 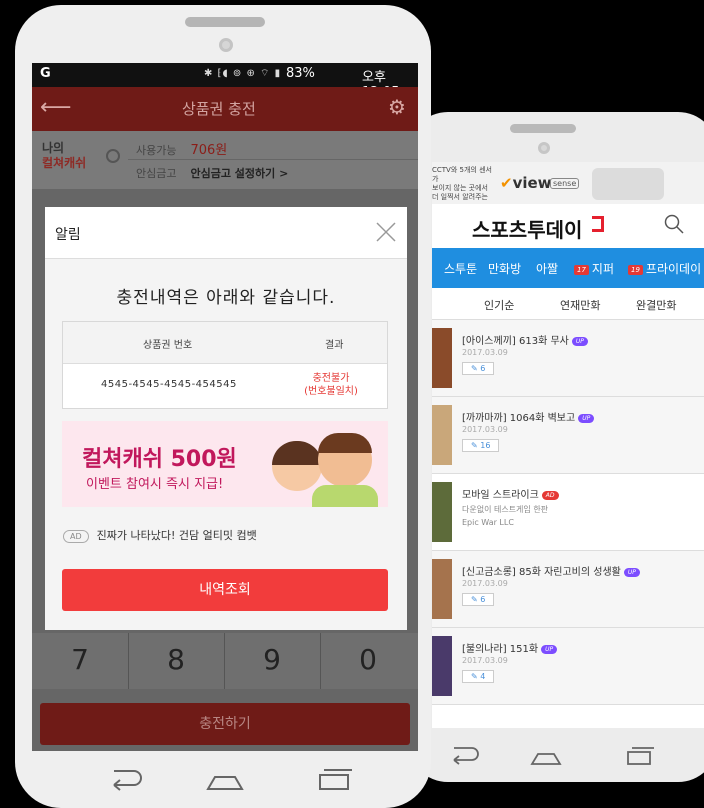 I want to click on app-header: 스포츠투데이, so click(x=568, y=226).